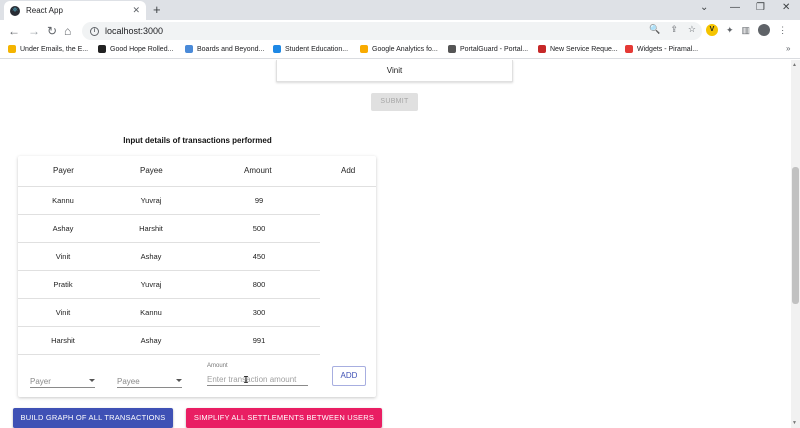  What do you see at coordinates (760, 7) in the screenshot?
I see `restore-button: ❐` at bounding box center [760, 7].